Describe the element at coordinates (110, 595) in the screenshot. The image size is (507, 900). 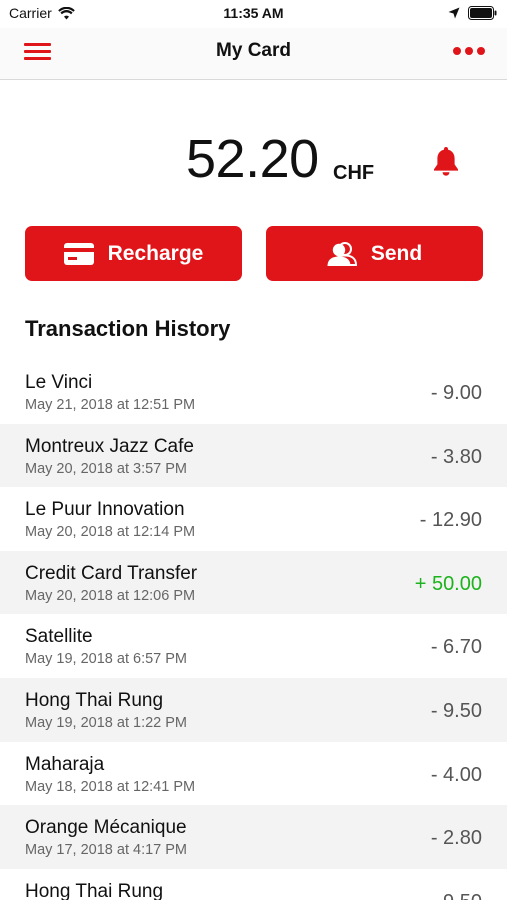
I see `transaction-date: May 20, 2018 at 12:06 PM` at that location.